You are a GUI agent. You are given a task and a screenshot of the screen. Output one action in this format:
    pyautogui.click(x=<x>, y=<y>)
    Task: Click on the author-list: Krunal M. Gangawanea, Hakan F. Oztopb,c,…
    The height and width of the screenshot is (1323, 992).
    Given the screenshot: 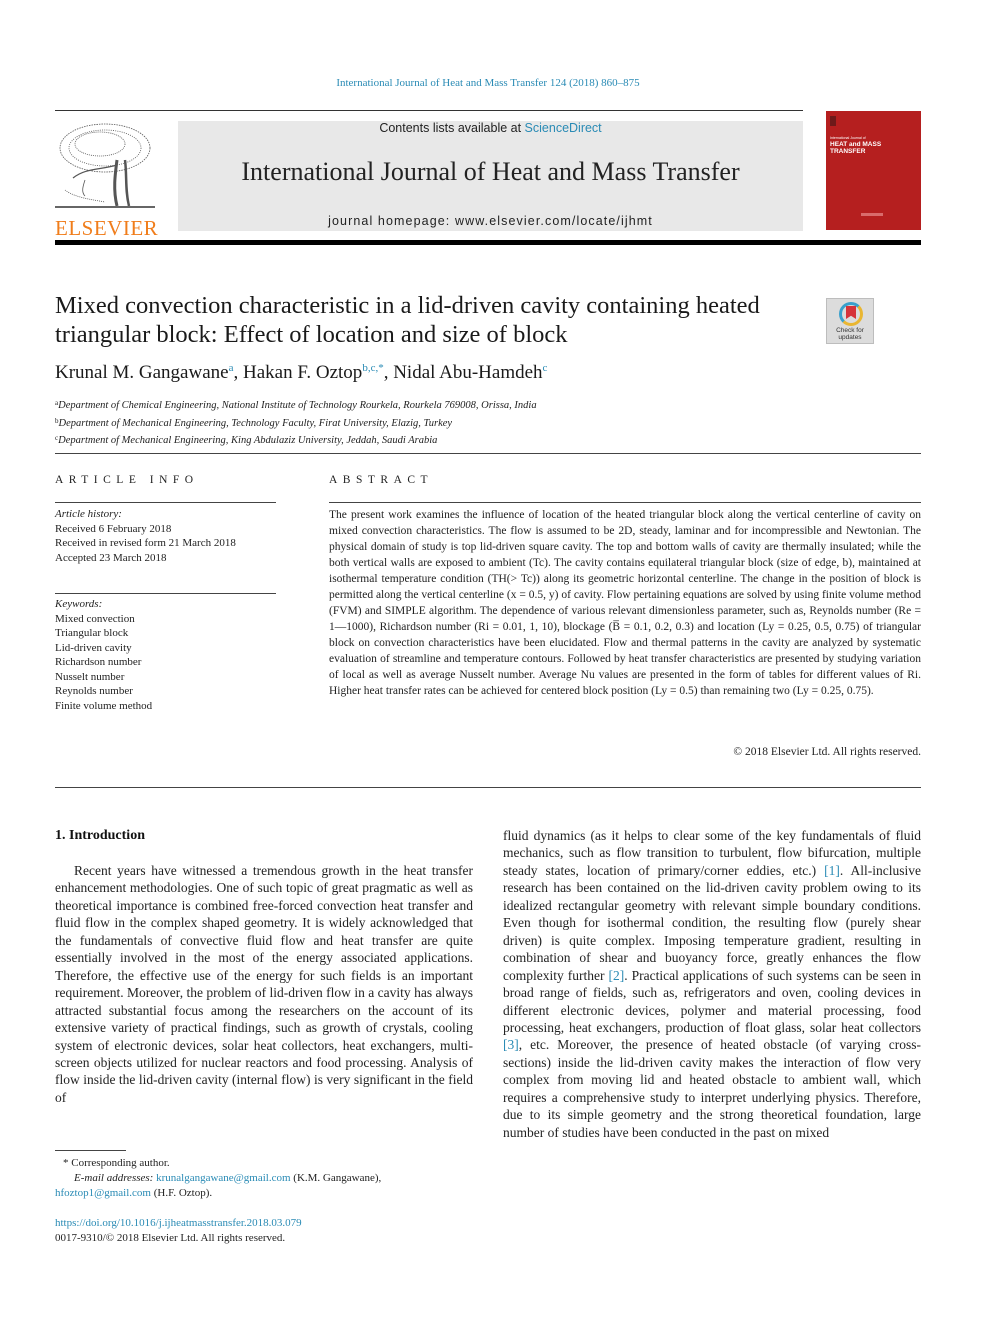 What is the action you would take?
    pyautogui.click(x=301, y=372)
    